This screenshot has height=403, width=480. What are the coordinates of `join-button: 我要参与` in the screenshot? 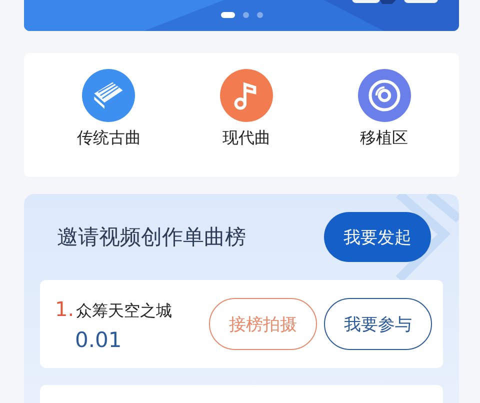 It's located at (378, 324).